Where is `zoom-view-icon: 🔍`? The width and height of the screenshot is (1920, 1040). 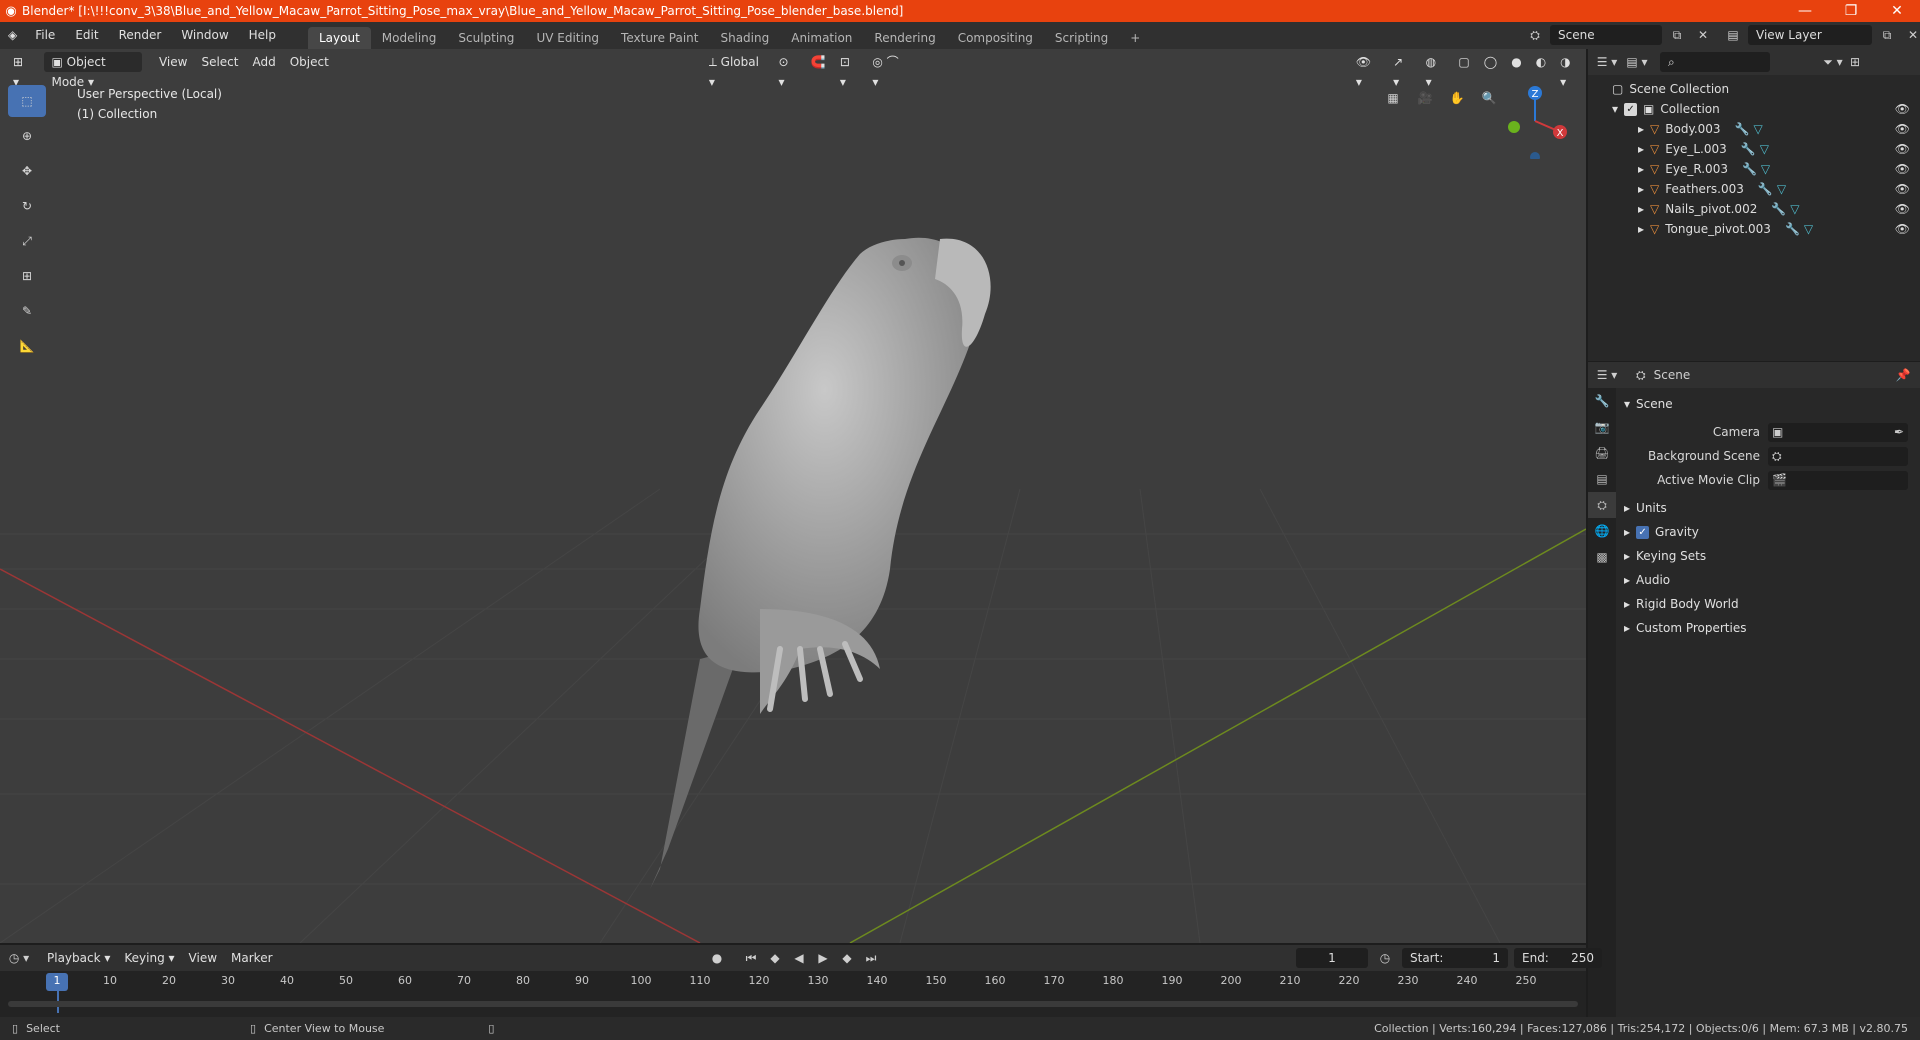
zoom-view-icon: 🔍 is located at coordinates (1489, 98).